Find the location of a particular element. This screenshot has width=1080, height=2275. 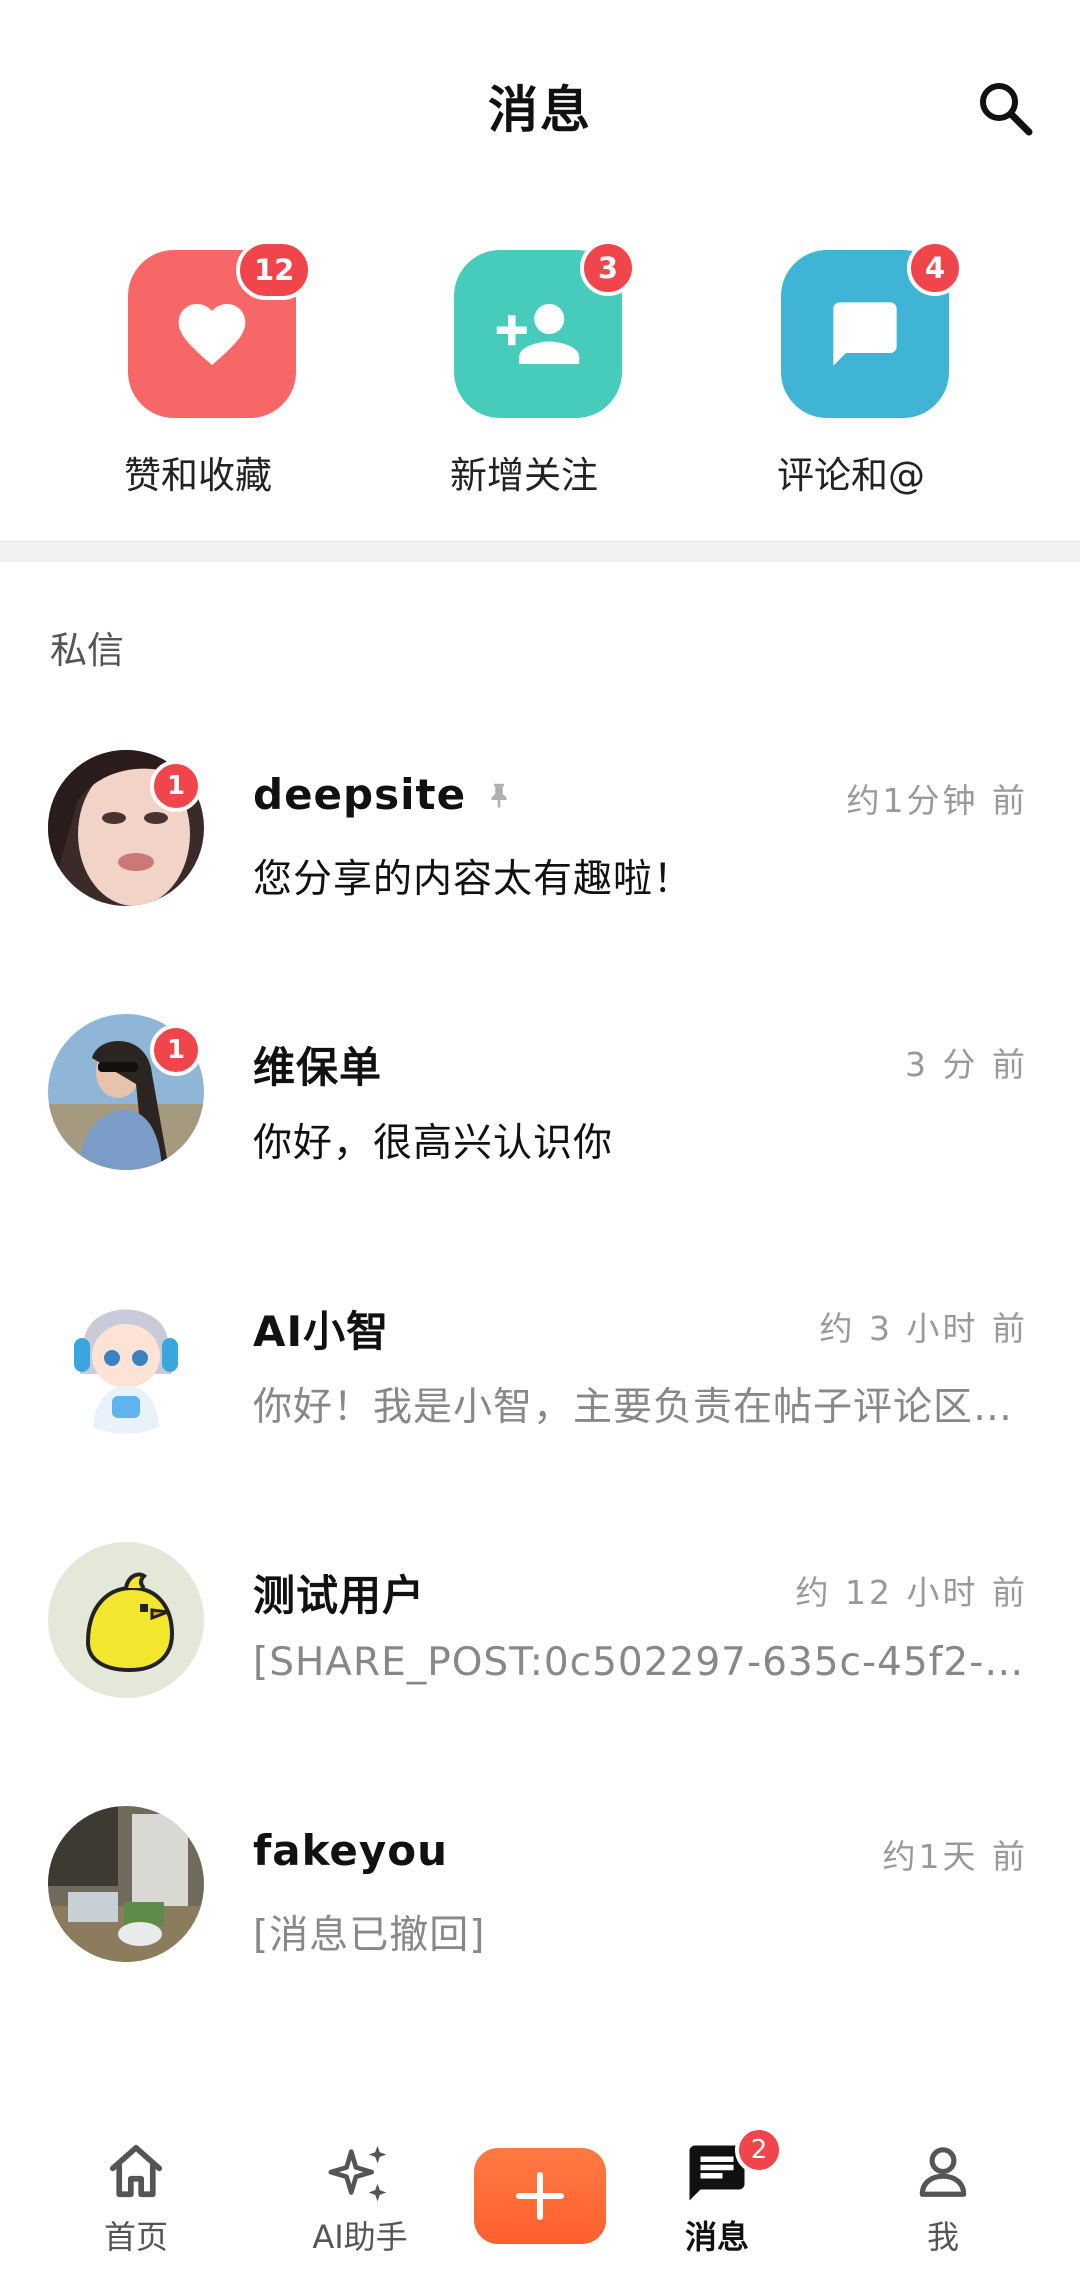

comments-badge: 4 is located at coordinates (935, 268).